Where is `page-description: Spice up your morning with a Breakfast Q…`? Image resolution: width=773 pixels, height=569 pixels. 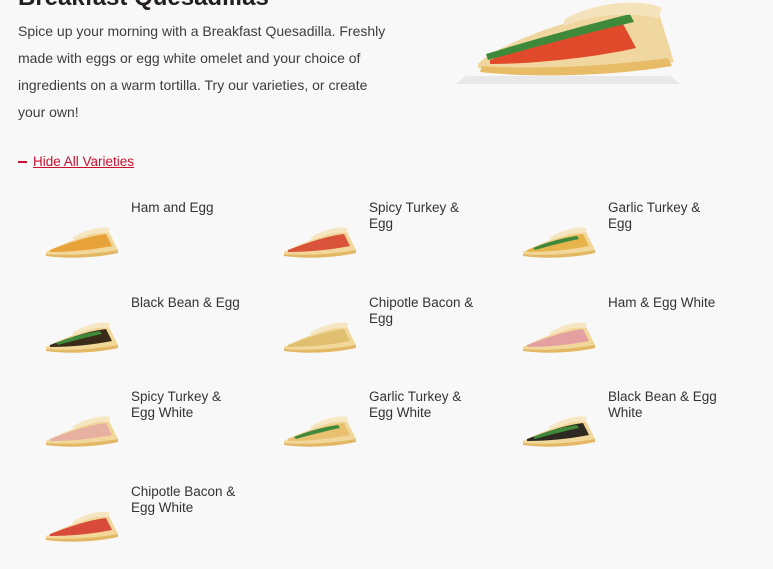 page-description: Spice up your morning with a Breakfast Q… is located at coordinates (202, 71).